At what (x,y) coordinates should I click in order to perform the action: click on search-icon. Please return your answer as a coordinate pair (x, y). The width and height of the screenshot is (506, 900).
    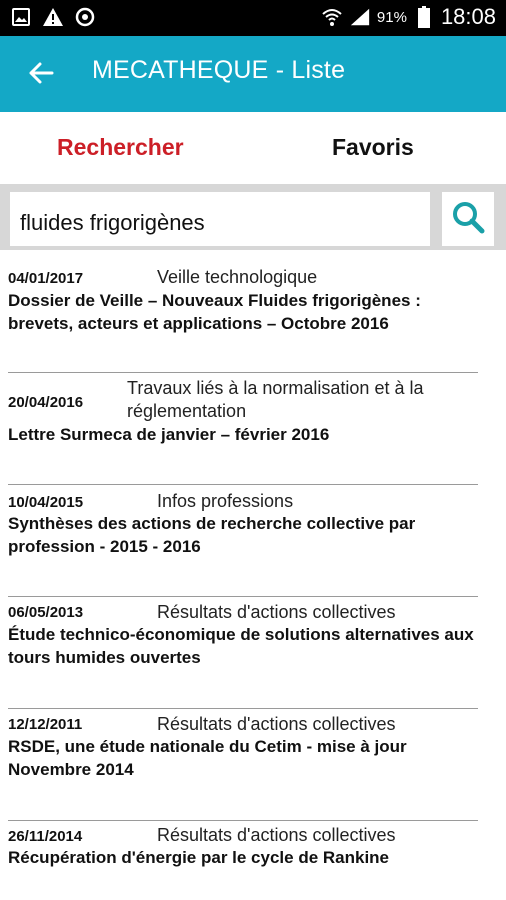
    Looking at the image, I should click on (468, 219).